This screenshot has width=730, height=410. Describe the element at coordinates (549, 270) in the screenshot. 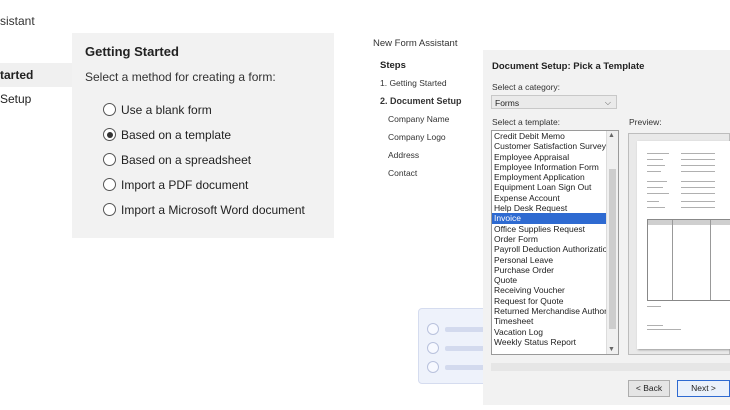

I see `template-list-item: Purchase Order` at that location.